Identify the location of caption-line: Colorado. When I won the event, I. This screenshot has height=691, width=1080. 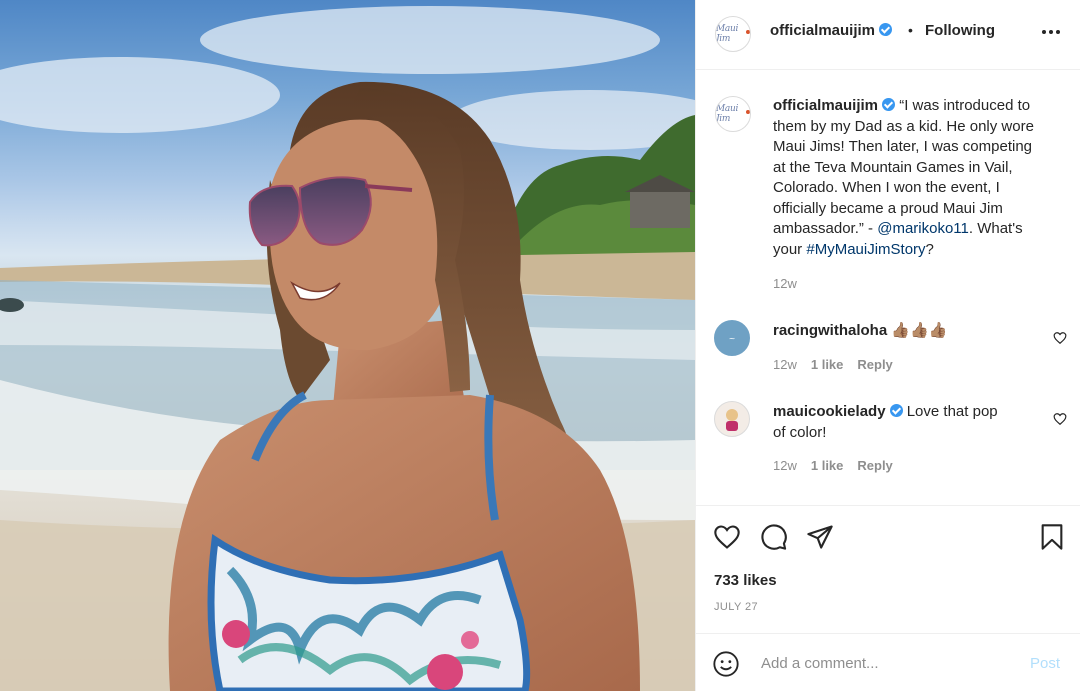
(886, 187).